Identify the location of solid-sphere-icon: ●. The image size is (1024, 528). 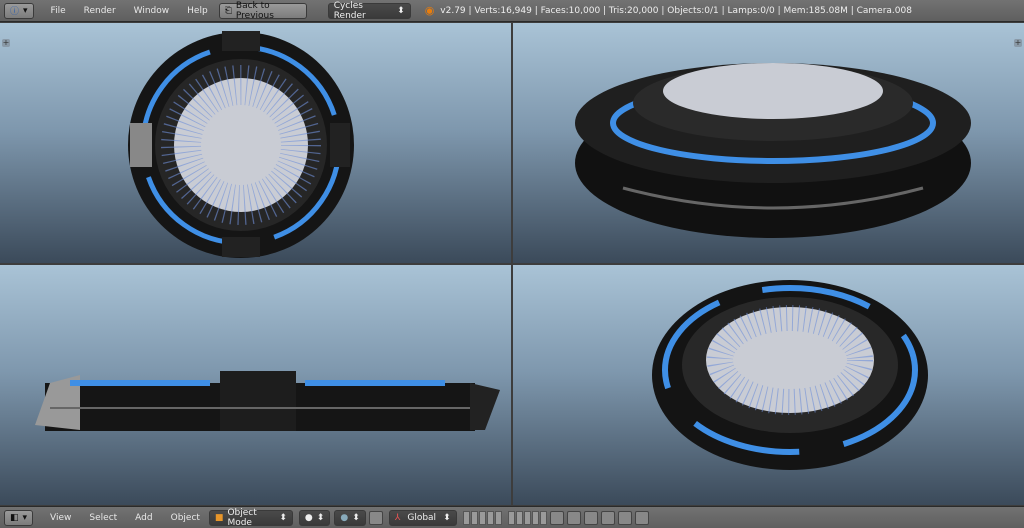
(308, 517).